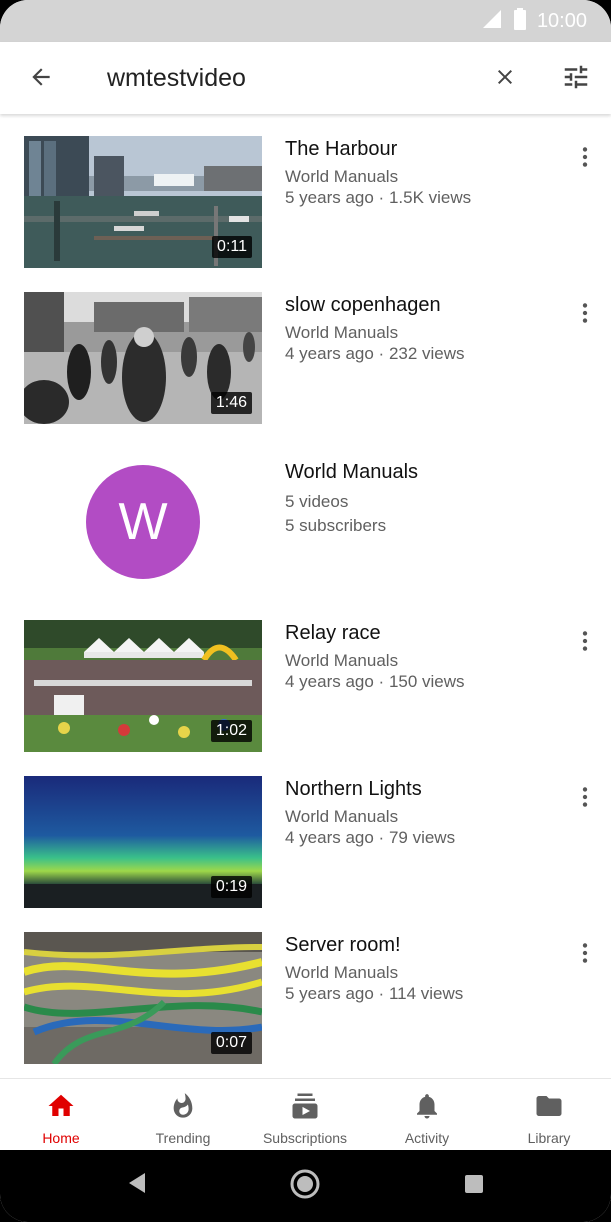  I want to click on bell-icon, so click(427, 1106).